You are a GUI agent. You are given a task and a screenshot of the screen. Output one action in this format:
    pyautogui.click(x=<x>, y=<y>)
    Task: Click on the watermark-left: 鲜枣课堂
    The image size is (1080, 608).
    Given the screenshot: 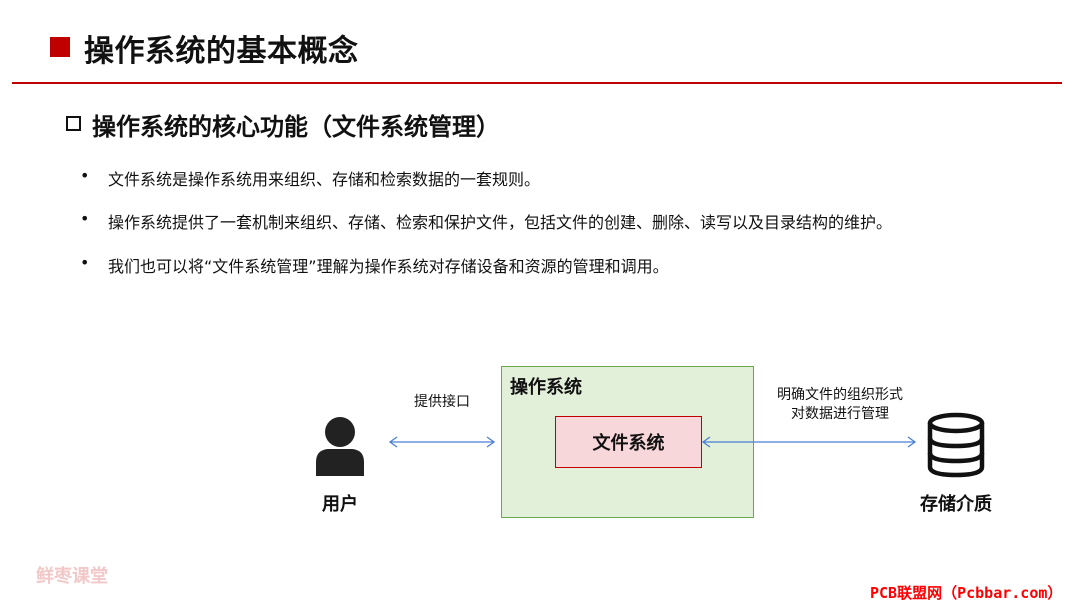 What is the action you would take?
    pyautogui.click(x=72, y=576)
    